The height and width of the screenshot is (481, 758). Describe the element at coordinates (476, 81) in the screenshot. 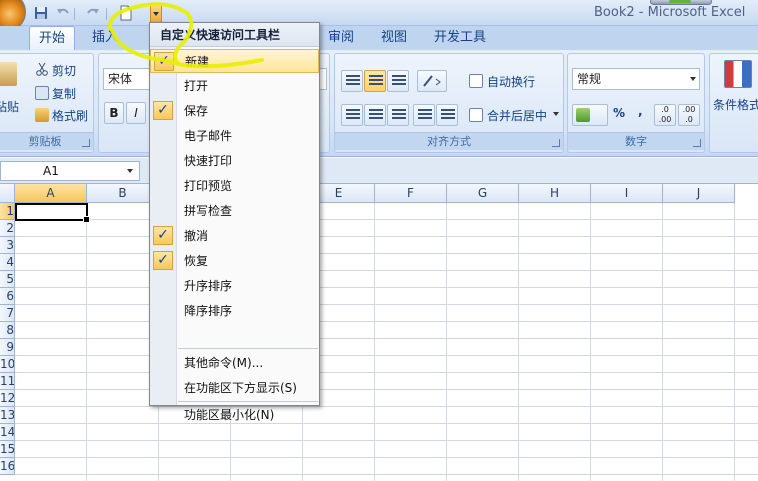

I see `wrap-text-icon` at that location.